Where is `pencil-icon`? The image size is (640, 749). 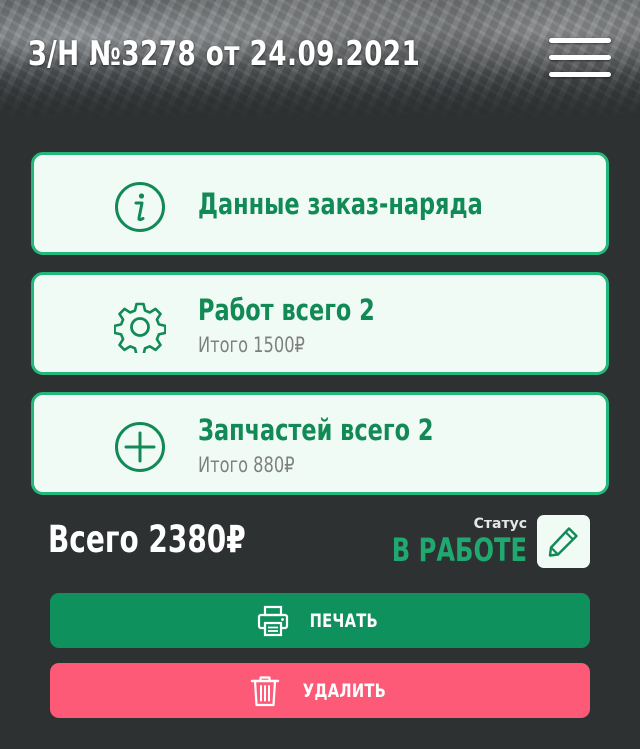
pencil-icon is located at coordinates (563, 542).